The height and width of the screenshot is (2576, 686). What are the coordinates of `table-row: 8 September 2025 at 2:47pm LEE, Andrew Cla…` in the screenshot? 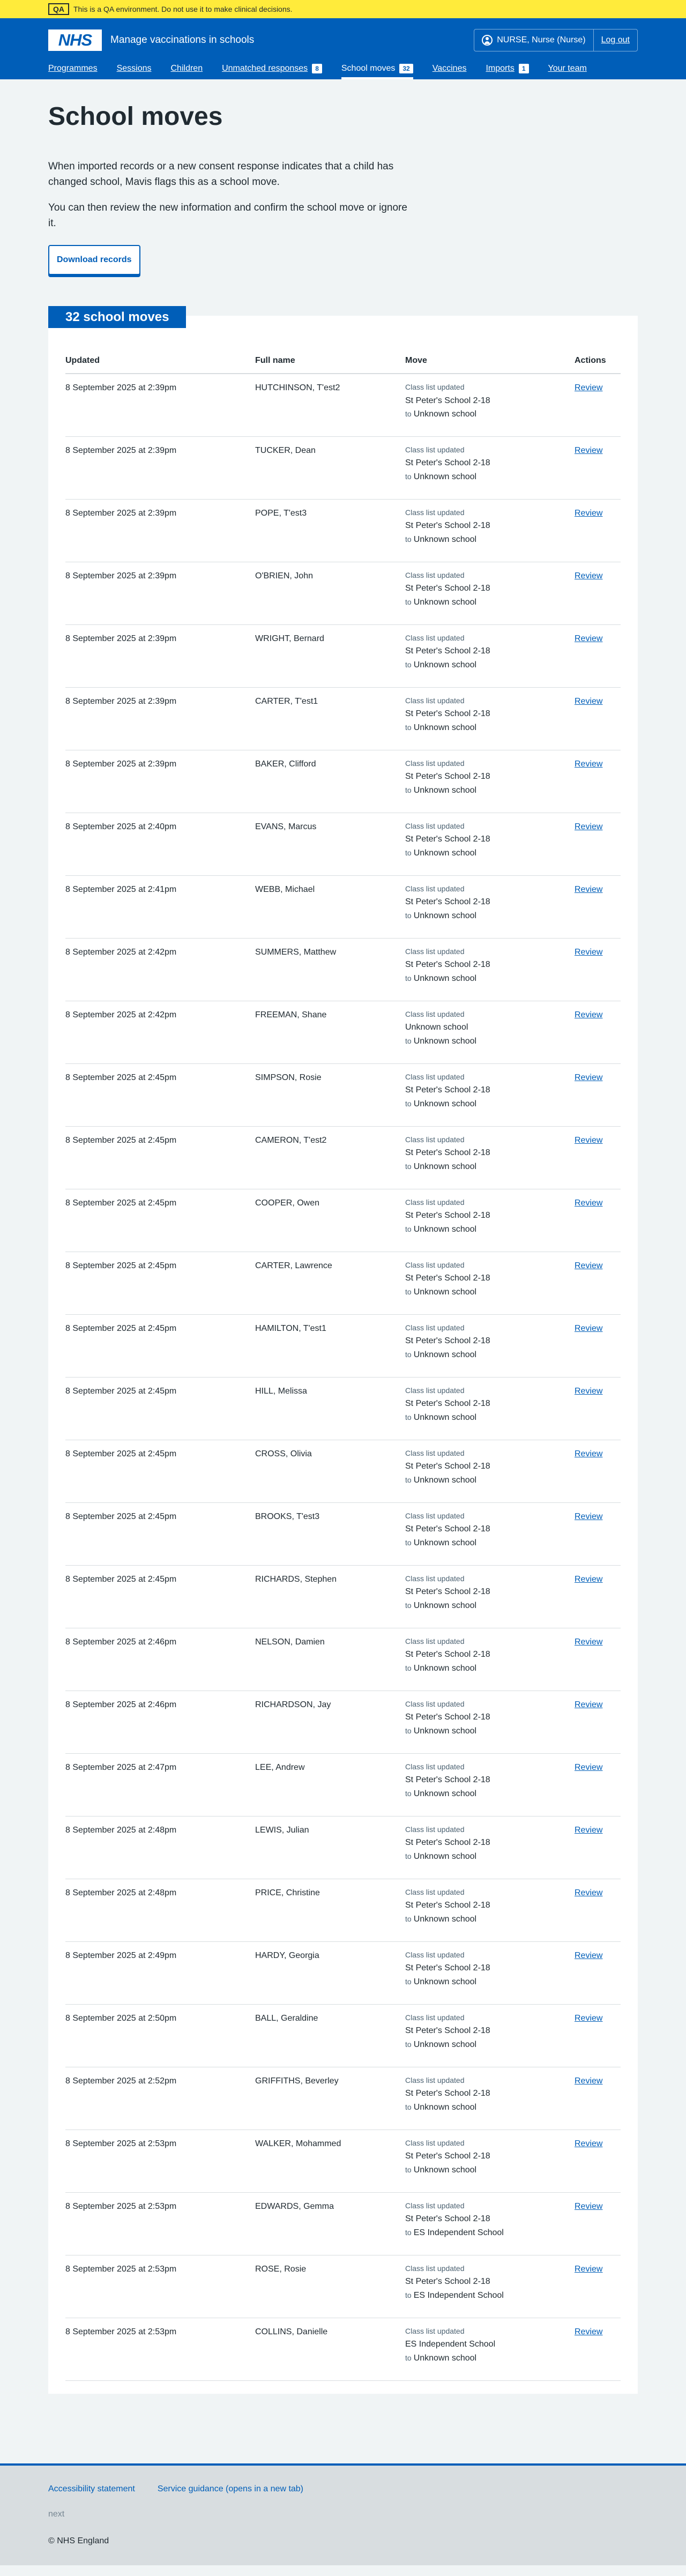 It's located at (343, 1784).